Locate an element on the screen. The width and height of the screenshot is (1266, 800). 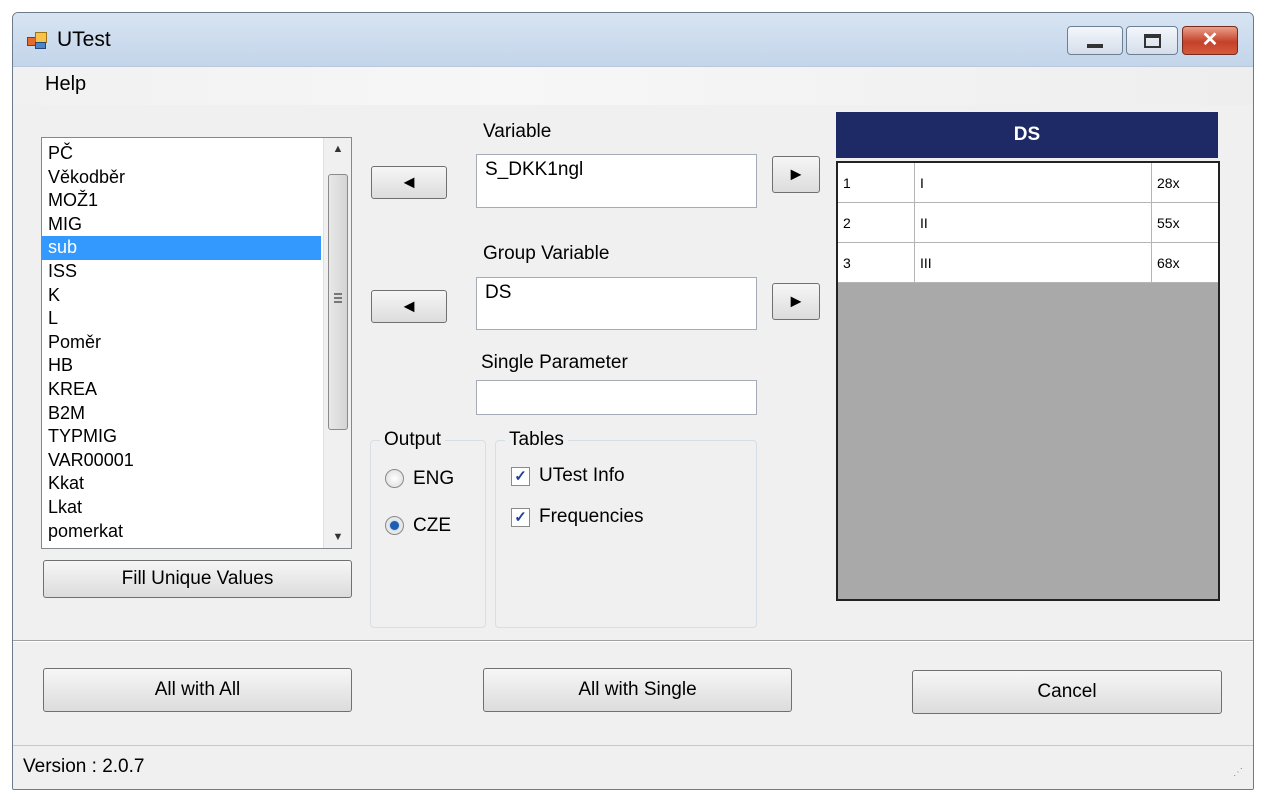
table-cell: I is located at coordinates (1033, 183).